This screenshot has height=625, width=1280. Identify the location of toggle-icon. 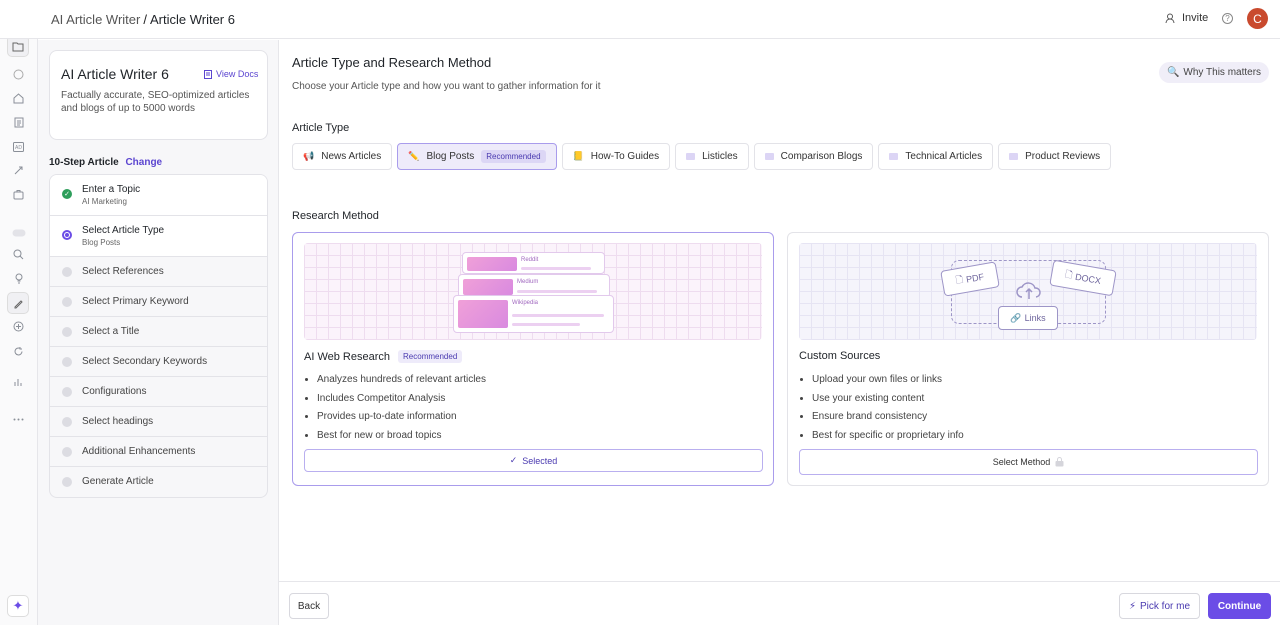
(19, 232).